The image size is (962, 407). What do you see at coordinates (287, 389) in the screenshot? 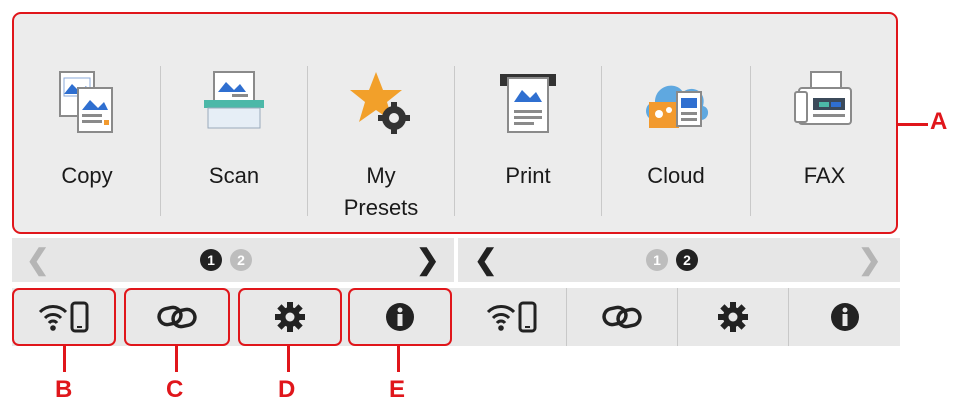
I see `callout-d: D` at bounding box center [287, 389].